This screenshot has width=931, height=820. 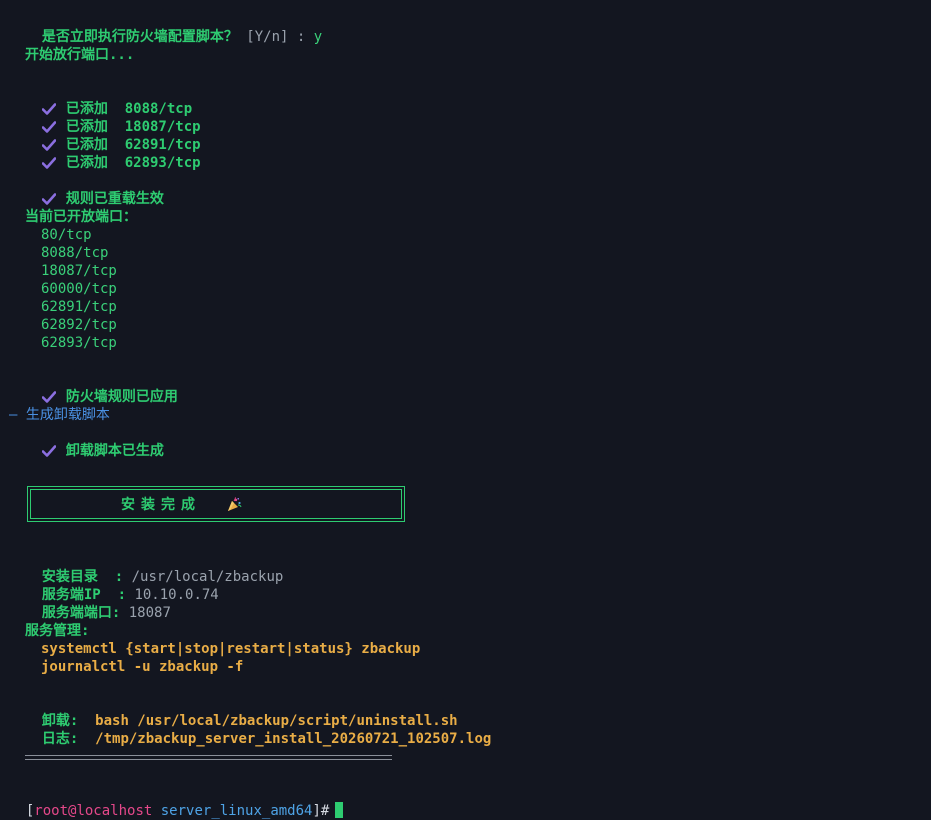 I want to click on reloaded-line: 规则已重载生效, so click(x=94, y=189).